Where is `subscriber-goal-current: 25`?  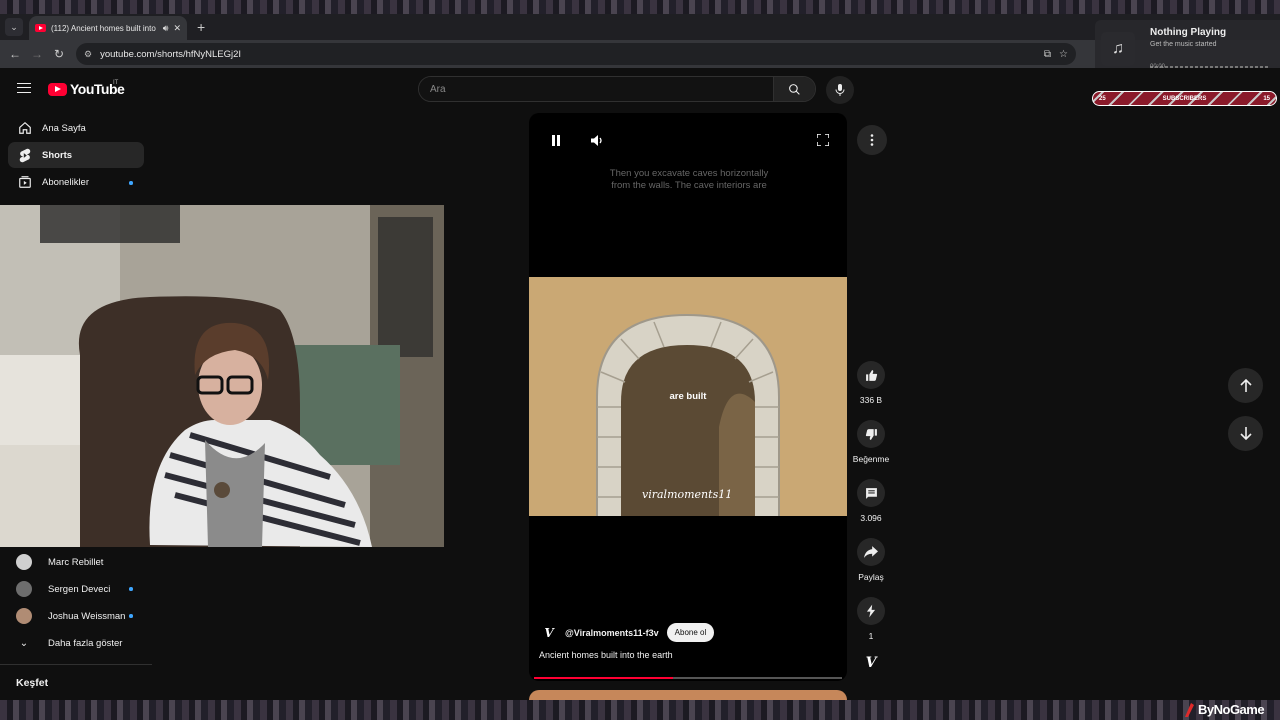
subscriber-goal-current: 25 is located at coordinates (1102, 98).